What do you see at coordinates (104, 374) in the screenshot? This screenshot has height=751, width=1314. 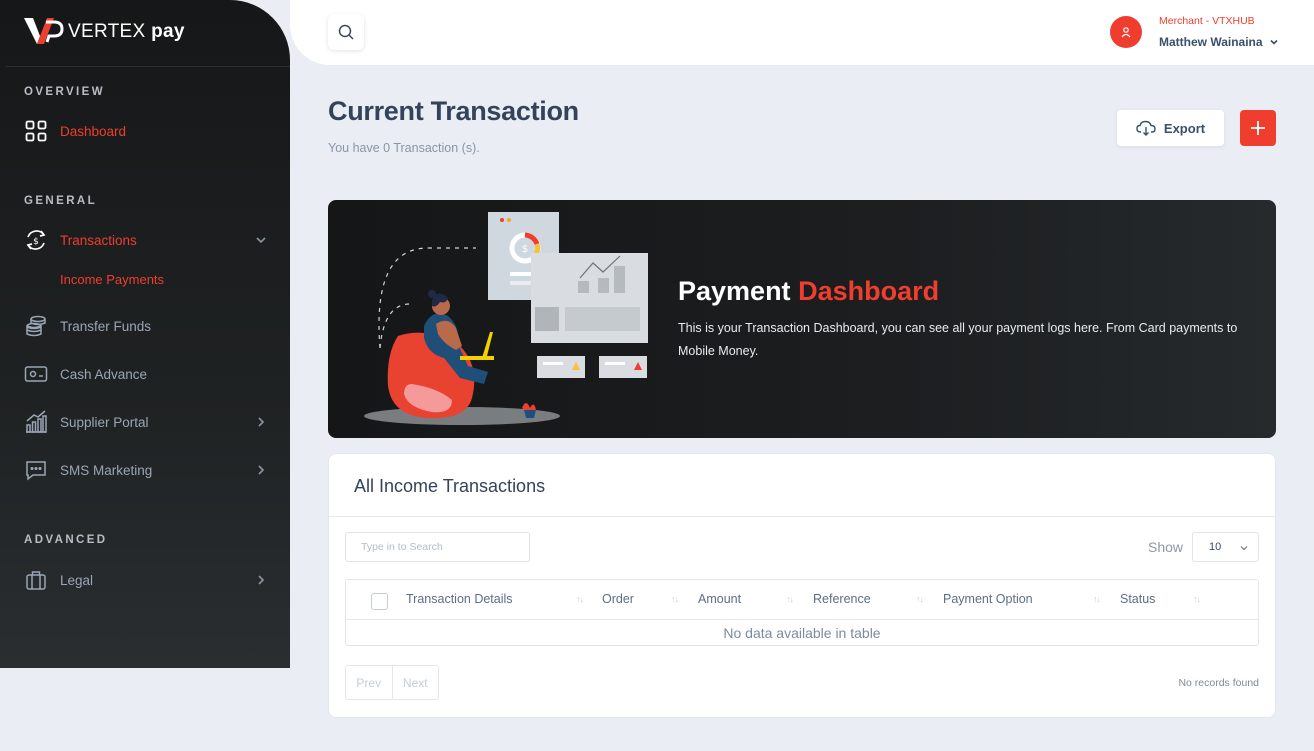 I see `sidebar-item-label: Cash Advance` at bounding box center [104, 374].